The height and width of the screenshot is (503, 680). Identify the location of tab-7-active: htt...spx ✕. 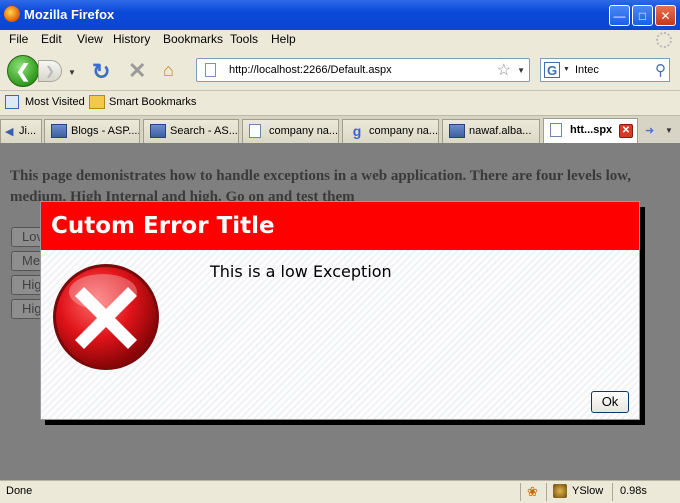
(590, 131).